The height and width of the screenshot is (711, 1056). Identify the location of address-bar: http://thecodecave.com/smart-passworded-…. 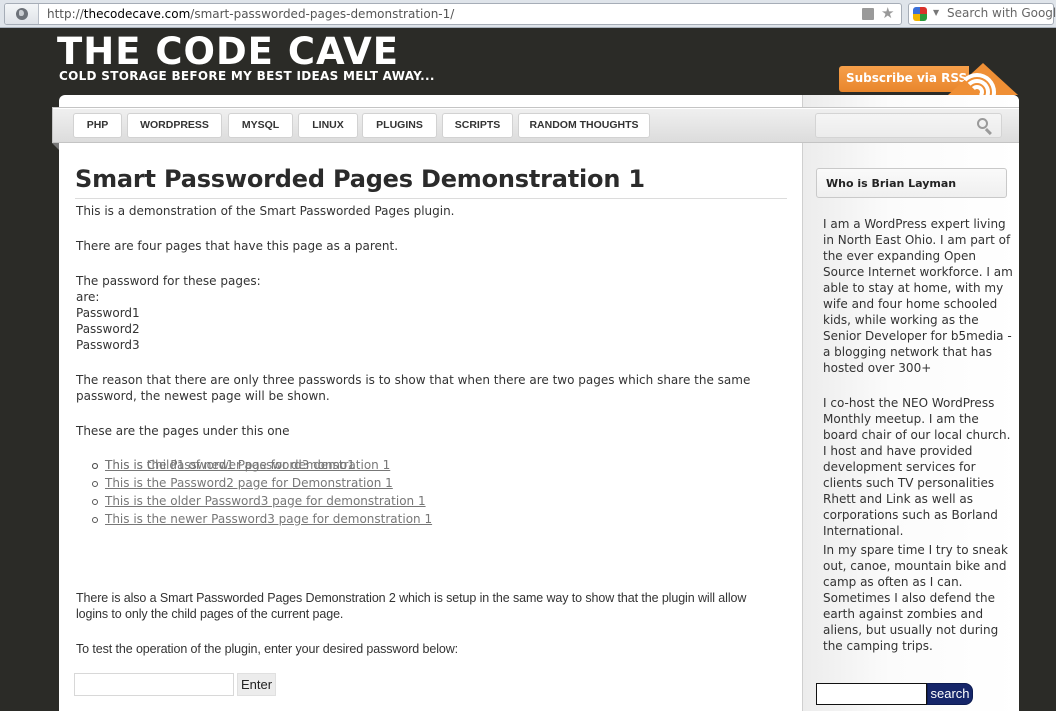
(453, 14).